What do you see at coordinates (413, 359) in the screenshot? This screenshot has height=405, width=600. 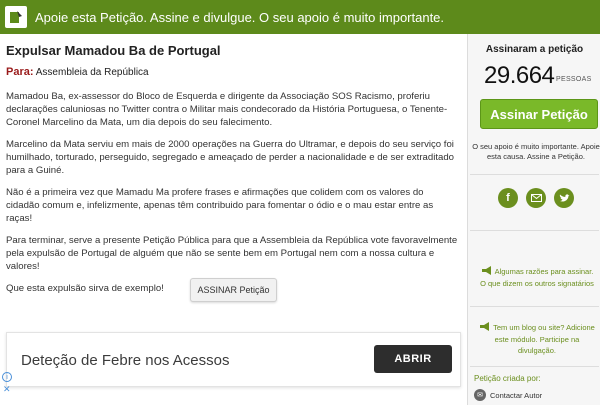 I see `ad-open-button: ABRIR` at bounding box center [413, 359].